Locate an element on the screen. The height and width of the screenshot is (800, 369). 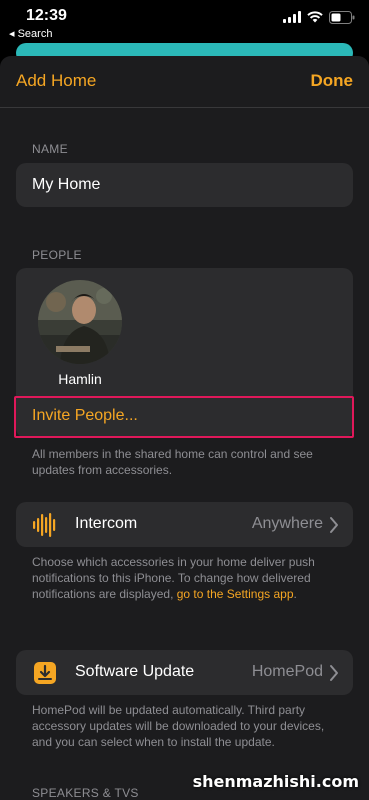
watermark: shenmazhishi.com is located at coordinates (275, 781).